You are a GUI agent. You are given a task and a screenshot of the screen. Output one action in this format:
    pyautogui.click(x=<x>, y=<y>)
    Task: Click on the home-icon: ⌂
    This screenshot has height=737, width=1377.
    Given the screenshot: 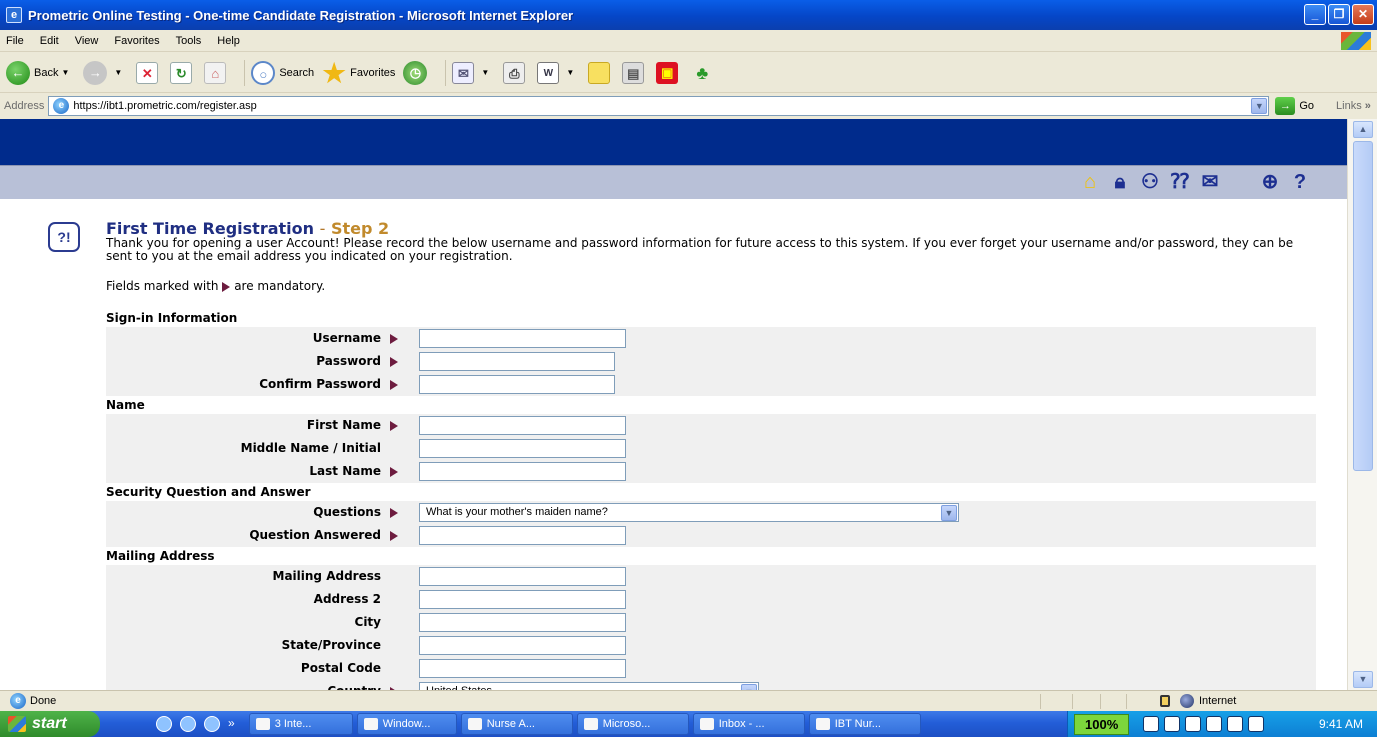 What is the action you would take?
    pyautogui.click(x=1090, y=182)
    